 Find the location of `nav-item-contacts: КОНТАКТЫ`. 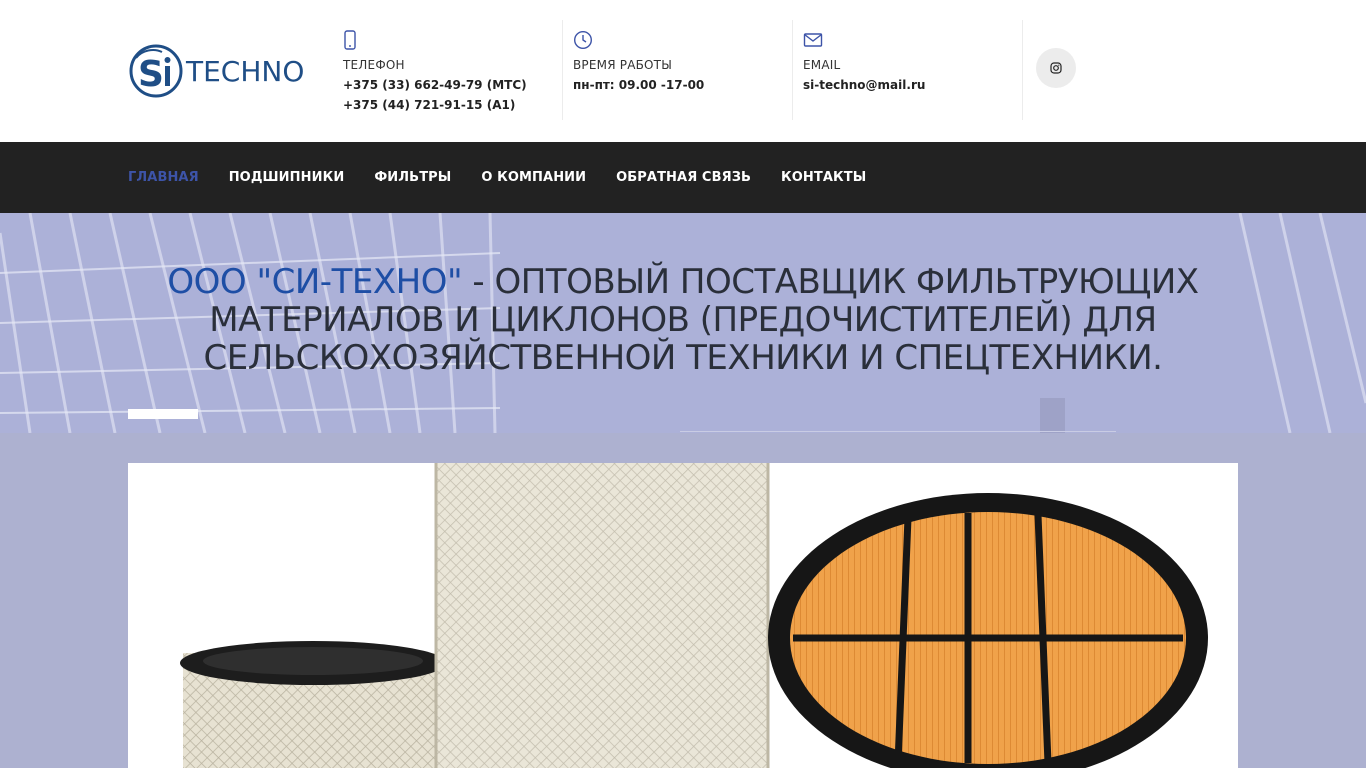

nav-item-contacts: КОНТАКТЫ is located at coordinates (823, 177).